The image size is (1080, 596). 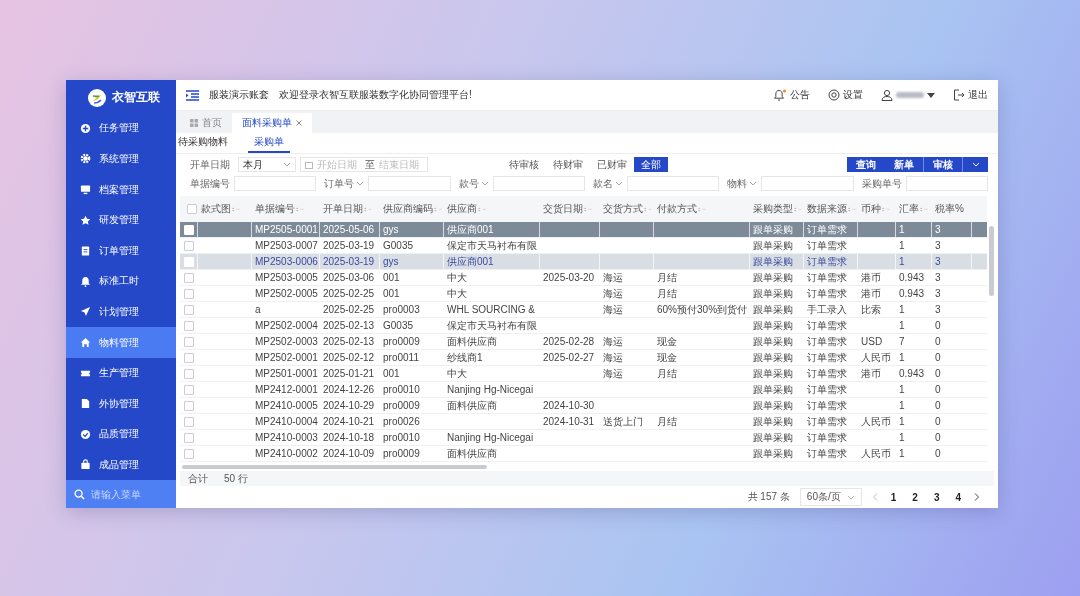 What do you see at coordinates (216, 209) in the screenshot?
I see `column-header: 款式图` at bounding box center [216, 209].